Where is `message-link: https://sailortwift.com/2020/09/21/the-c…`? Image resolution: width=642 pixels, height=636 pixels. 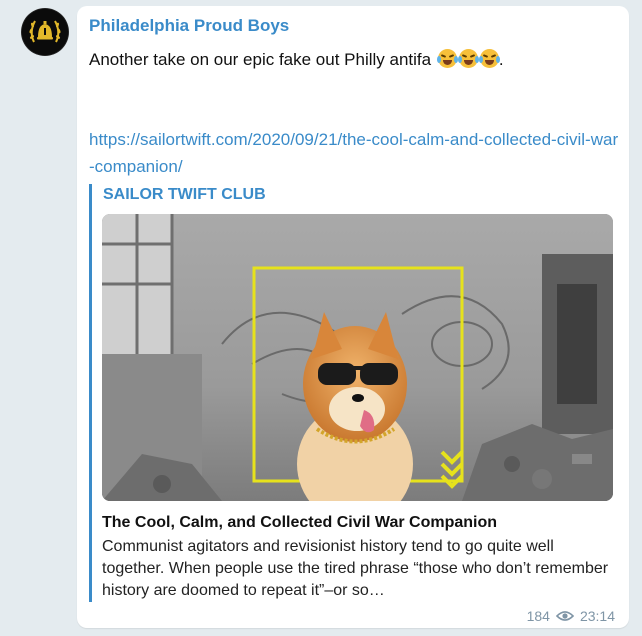
message-link: https://sailortwift.com/2020/09/21/the-c… is located at coordinates (354, 153).